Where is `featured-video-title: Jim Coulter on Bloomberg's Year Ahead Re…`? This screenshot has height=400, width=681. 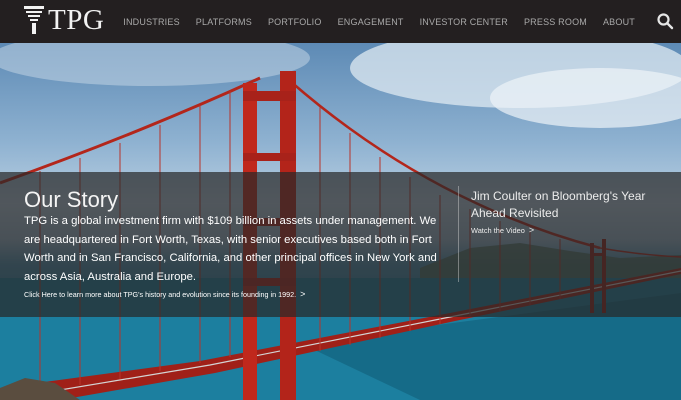
featured-video-title: Jim Coulter on Bloomberg's Year Ahead Re… is located at coordinates (558, 204).